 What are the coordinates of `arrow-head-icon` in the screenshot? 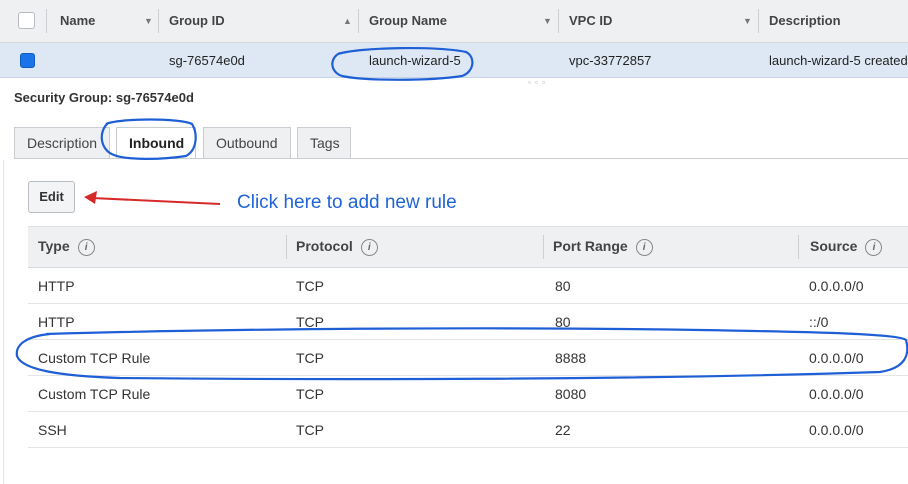 It's located at (90, 197).